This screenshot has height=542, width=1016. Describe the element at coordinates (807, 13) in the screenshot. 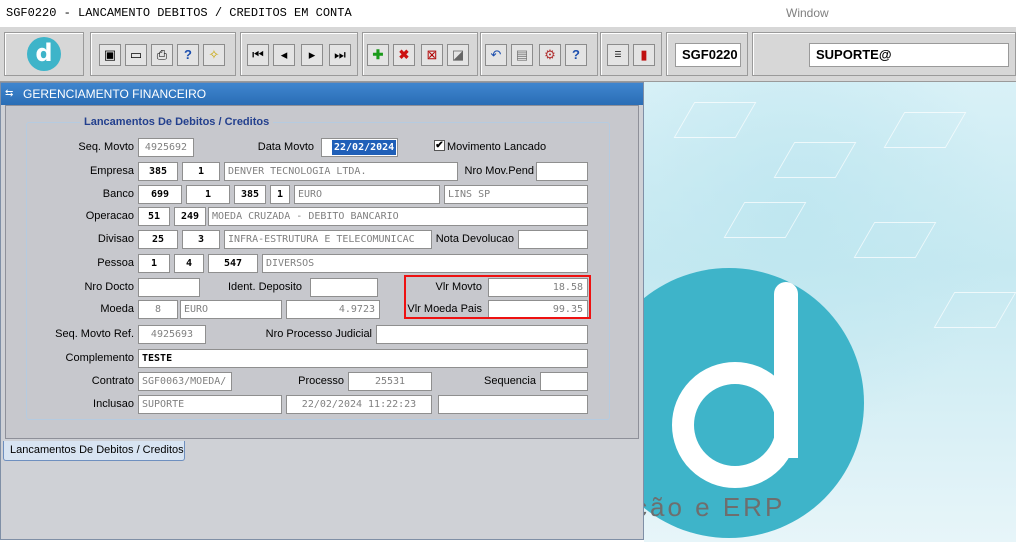

I see `window-menu: Window` at that location.